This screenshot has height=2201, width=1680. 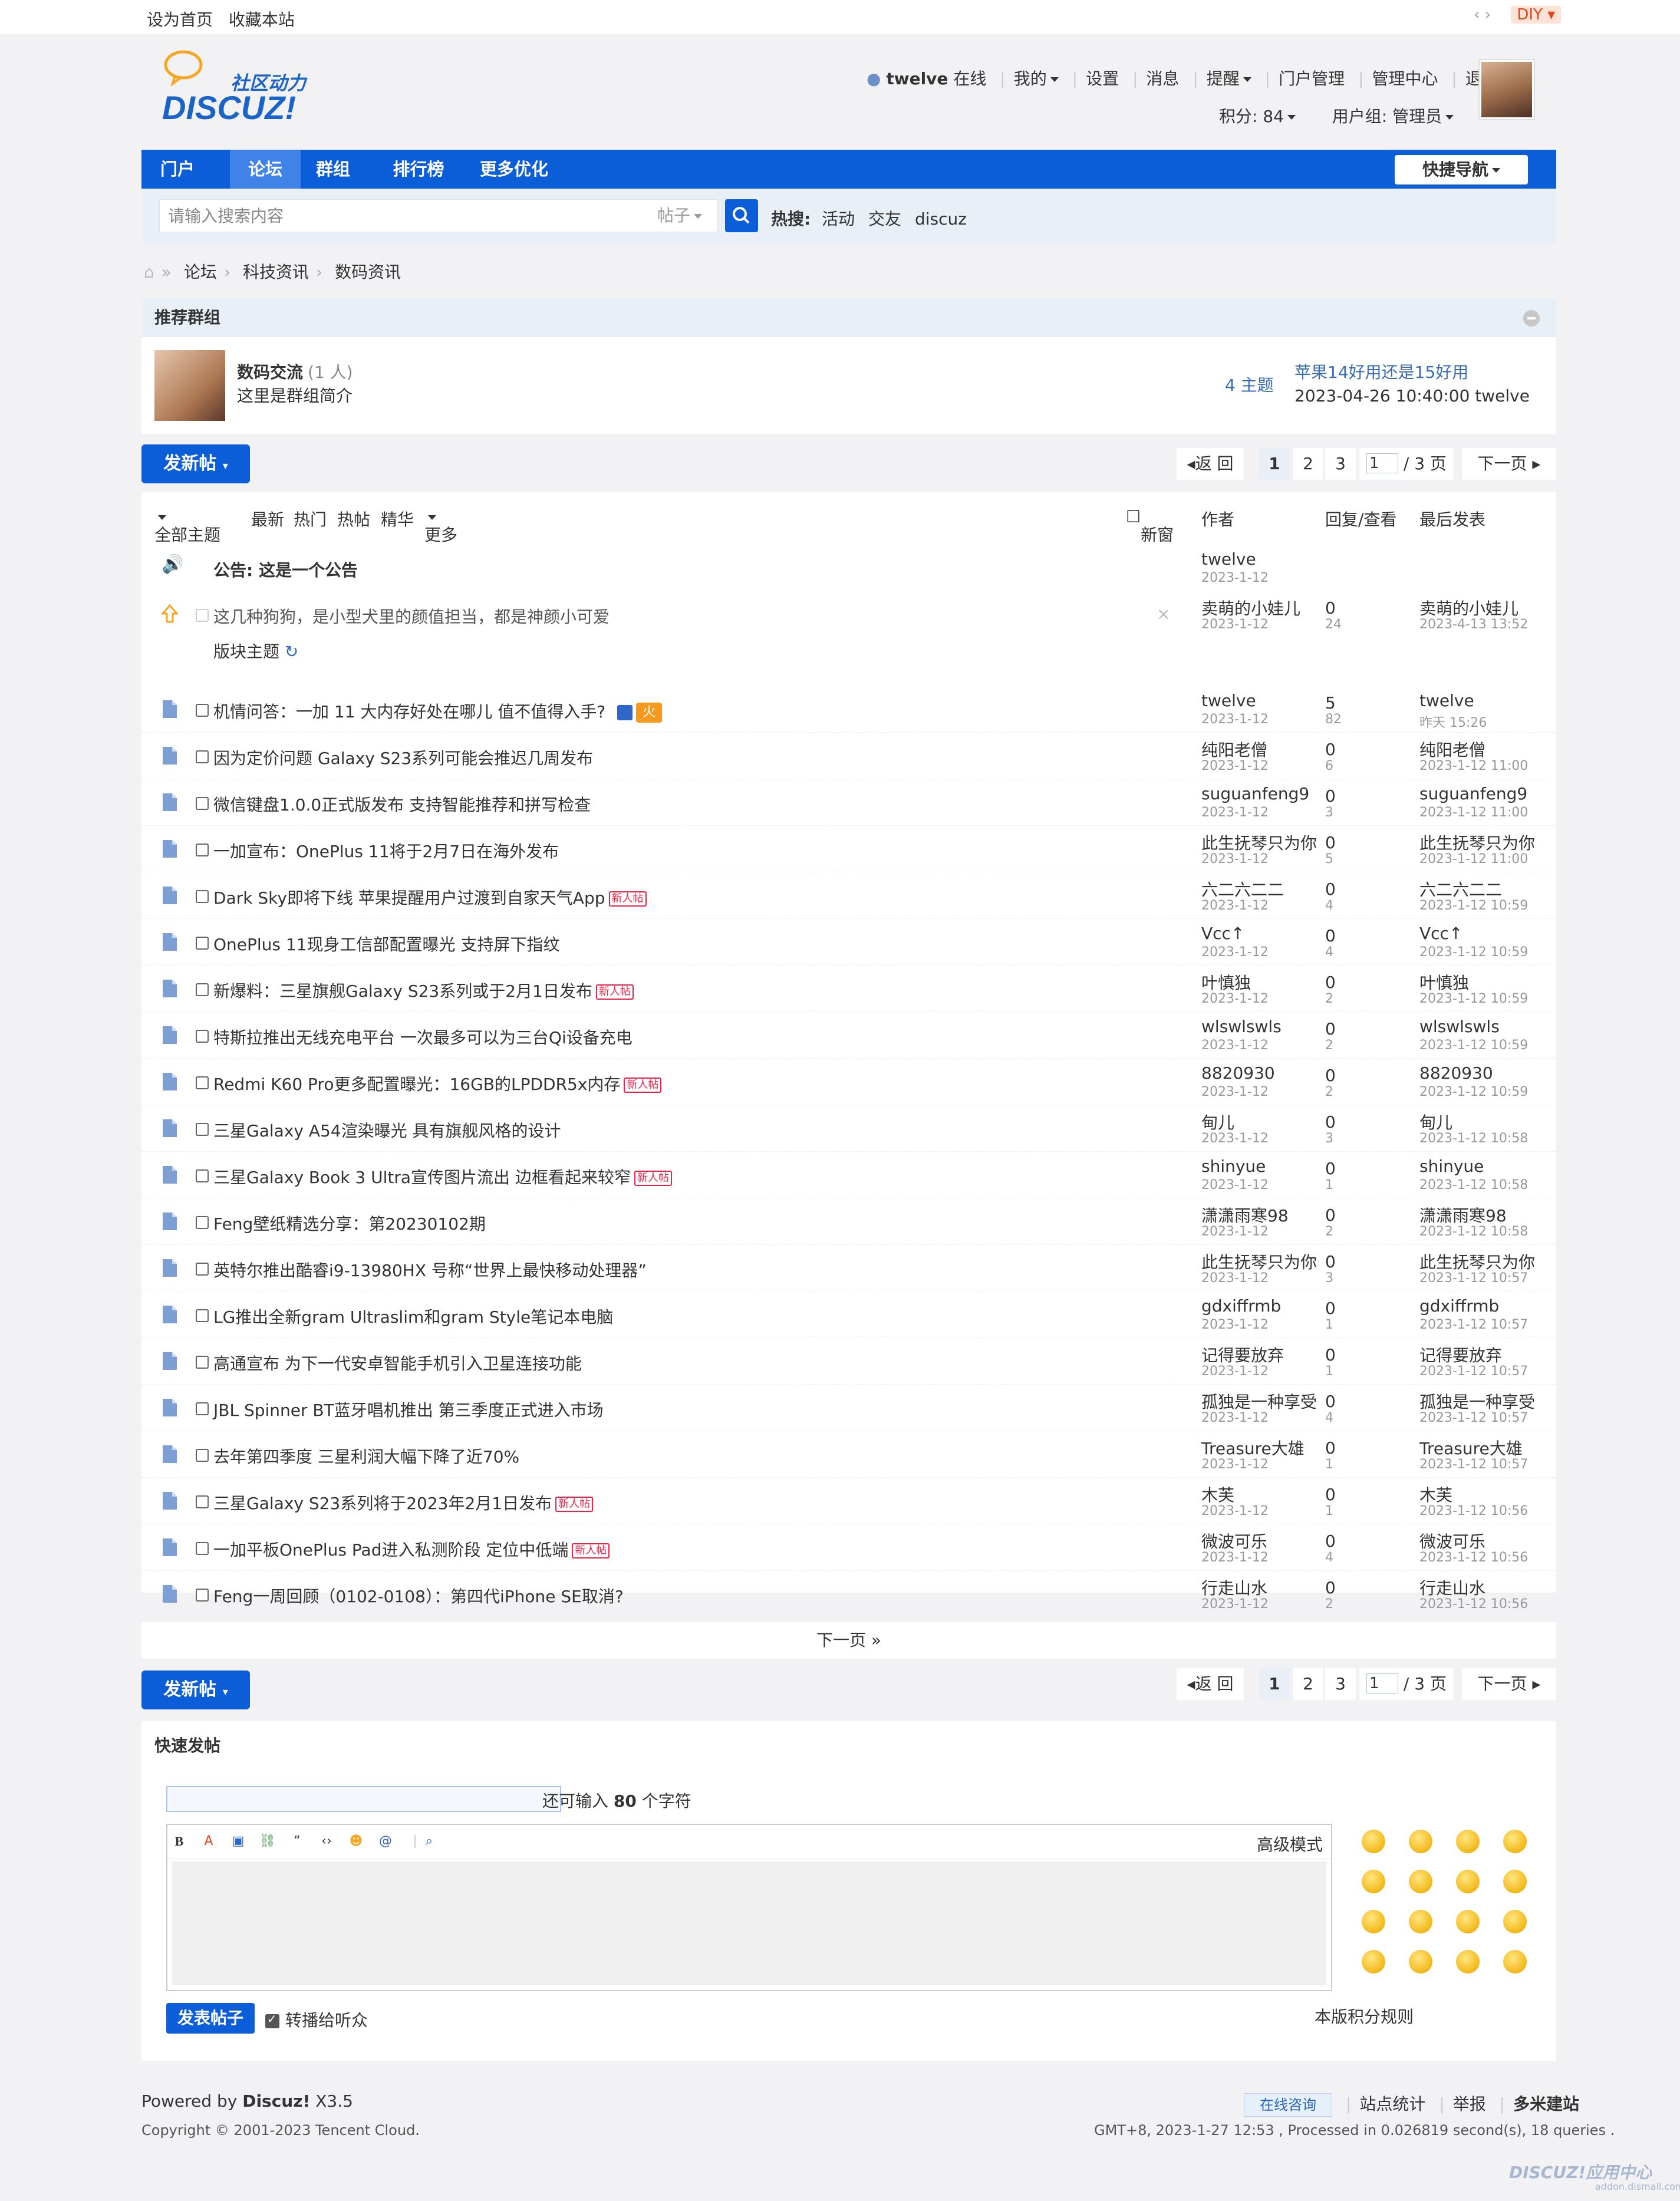 I want to click on back-button: ◂返 回, so click(x=1210, y=1684).